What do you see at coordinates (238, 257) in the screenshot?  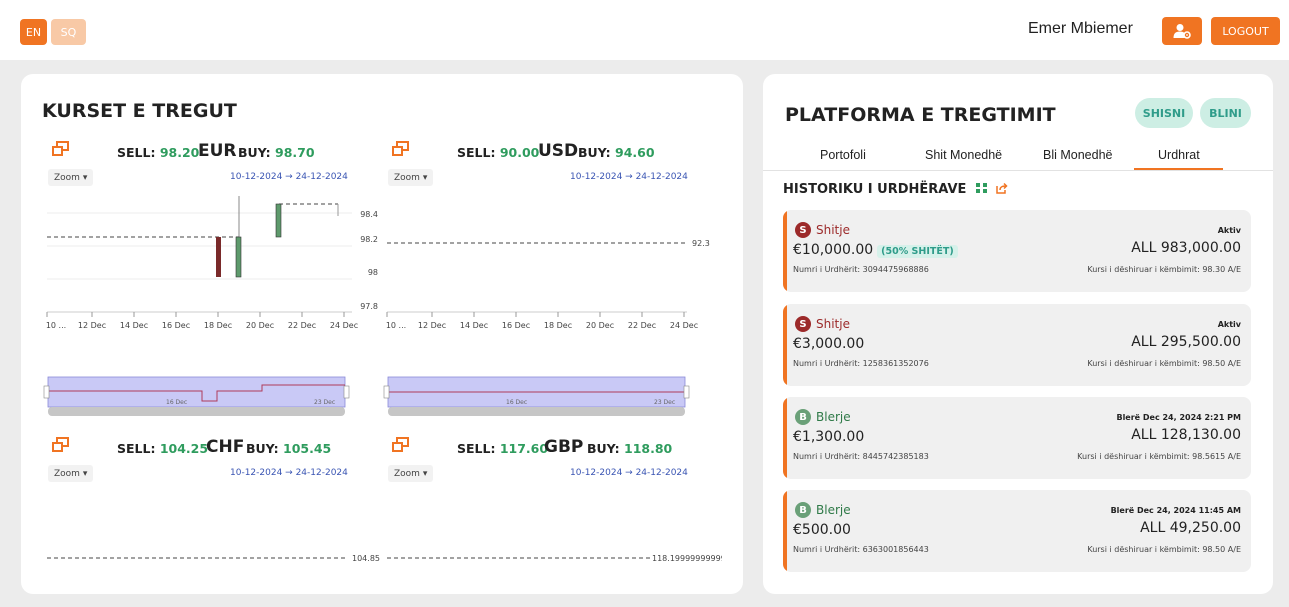 I see `candle-18-dec` at bounding box center [238, 257].